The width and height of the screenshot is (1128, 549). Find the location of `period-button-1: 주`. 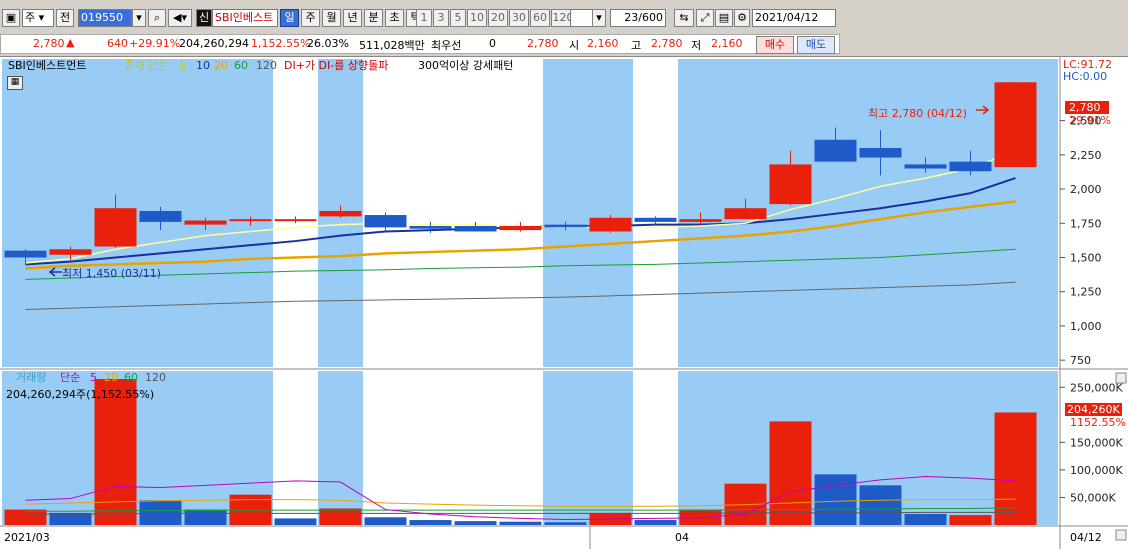

period-button-1: 주 is located at coordinates (310, 18).